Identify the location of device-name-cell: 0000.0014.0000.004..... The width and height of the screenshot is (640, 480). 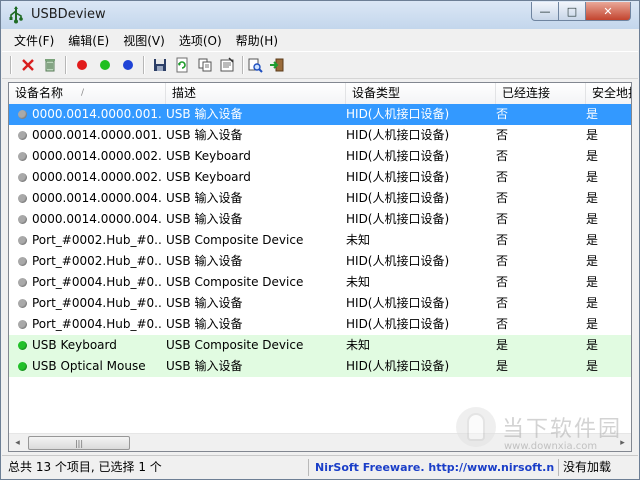
(97, 198).